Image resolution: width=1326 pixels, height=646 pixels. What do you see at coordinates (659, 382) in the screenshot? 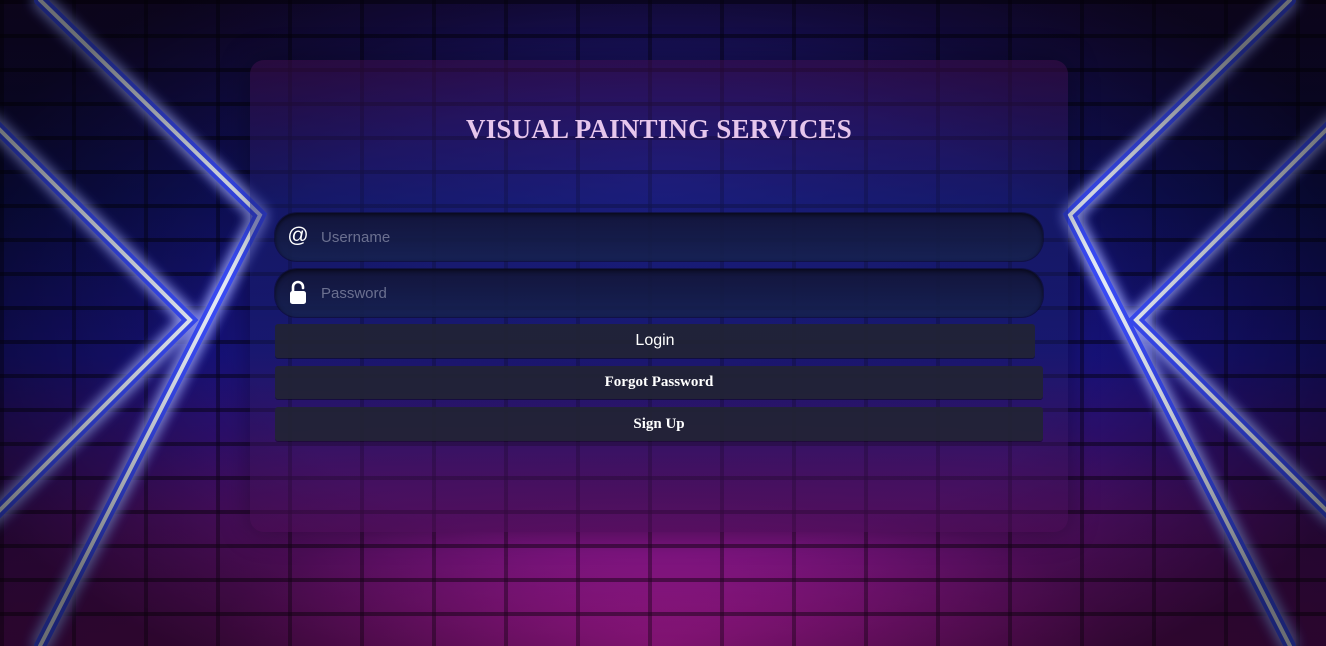
I see `forgot-password-button: Forgot Password` at bounding box center [659, 382].